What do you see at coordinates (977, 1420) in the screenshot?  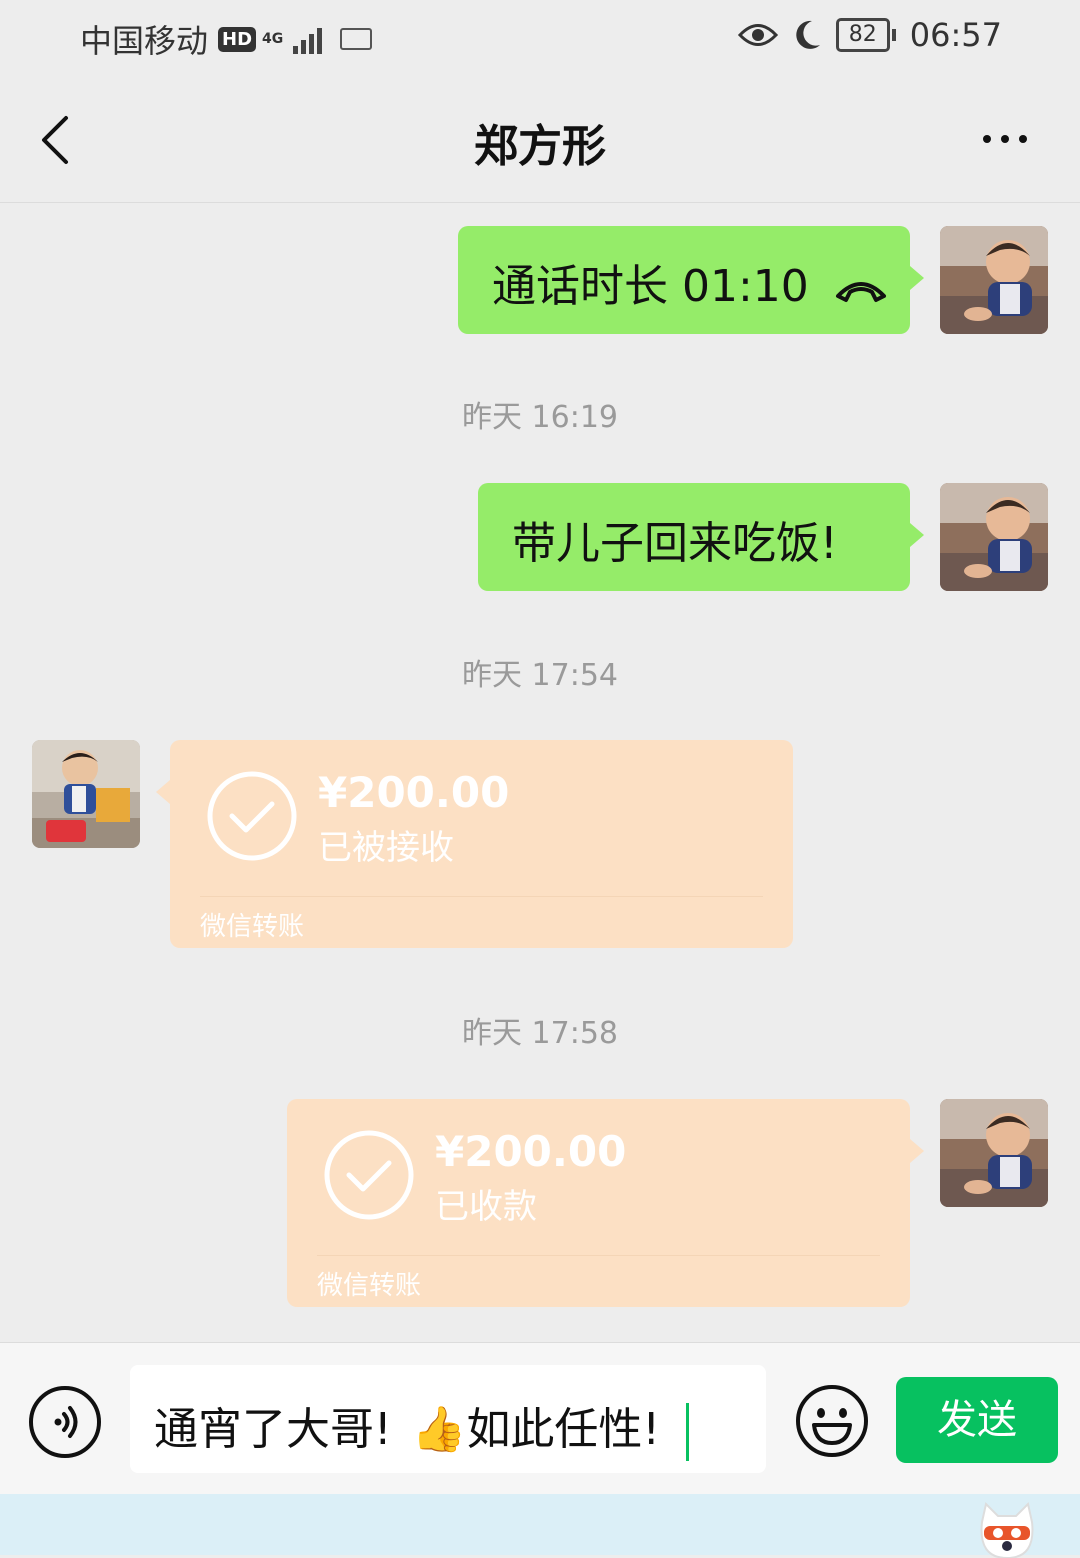 I see `send-button: 发送` at bounding box center [977, 1420].